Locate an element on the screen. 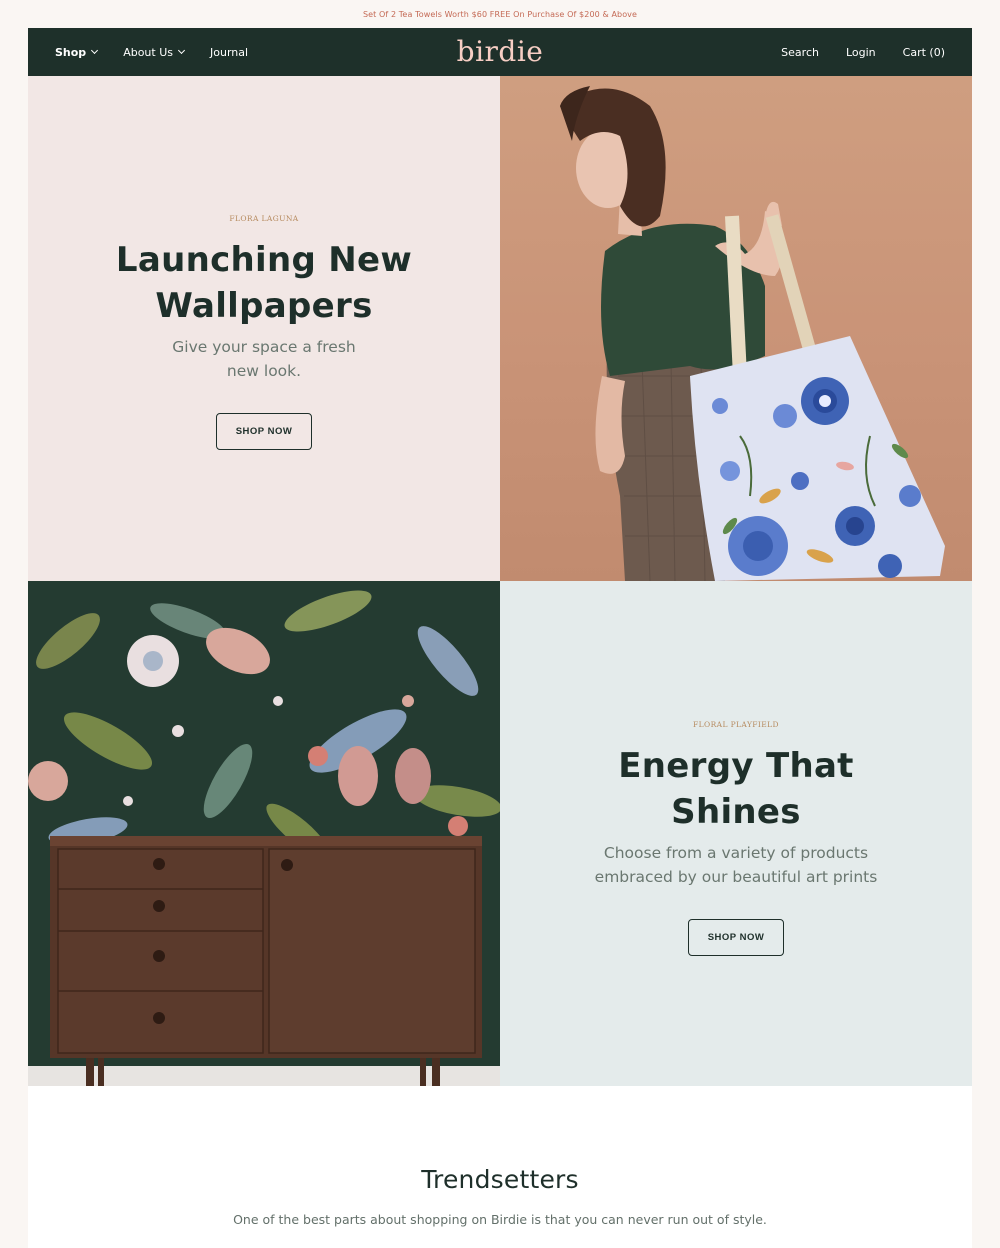 The height and width of the screenshot is (1248, 1000). nav-shop: Shop is located at coordinates (77, 52).